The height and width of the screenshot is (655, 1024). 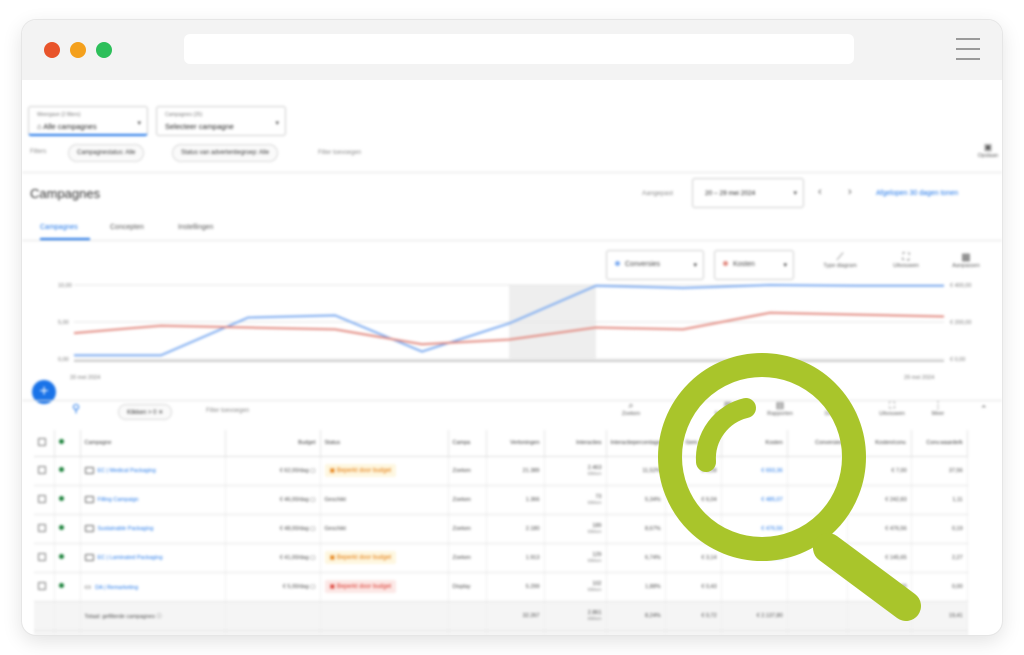 I want to click on column-header: Kosten/conv., so click(x=879, y=443).